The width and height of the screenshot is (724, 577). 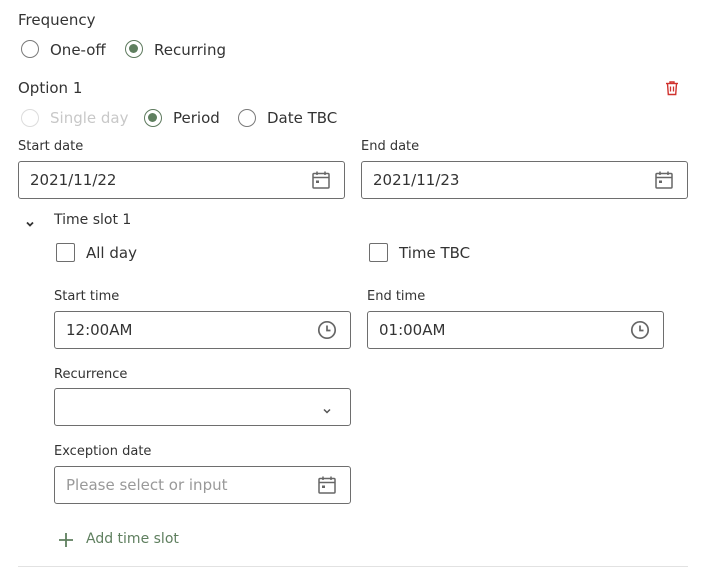 I want to click on radio-single-day-label: Single day, so click(x=89, y=118).